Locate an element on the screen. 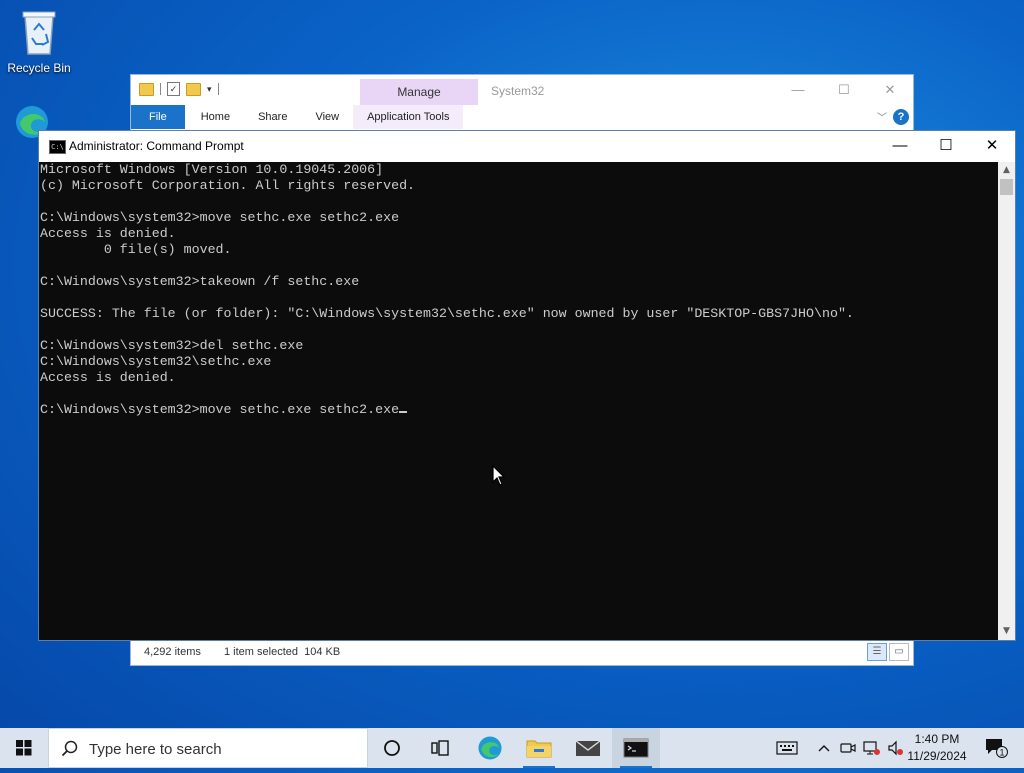 This screenshot has width=1024, height=773. cmd-titlebar: C:\ Administrator: Command Prompt — ☐ ✕ is located at coordinates (527, 146).